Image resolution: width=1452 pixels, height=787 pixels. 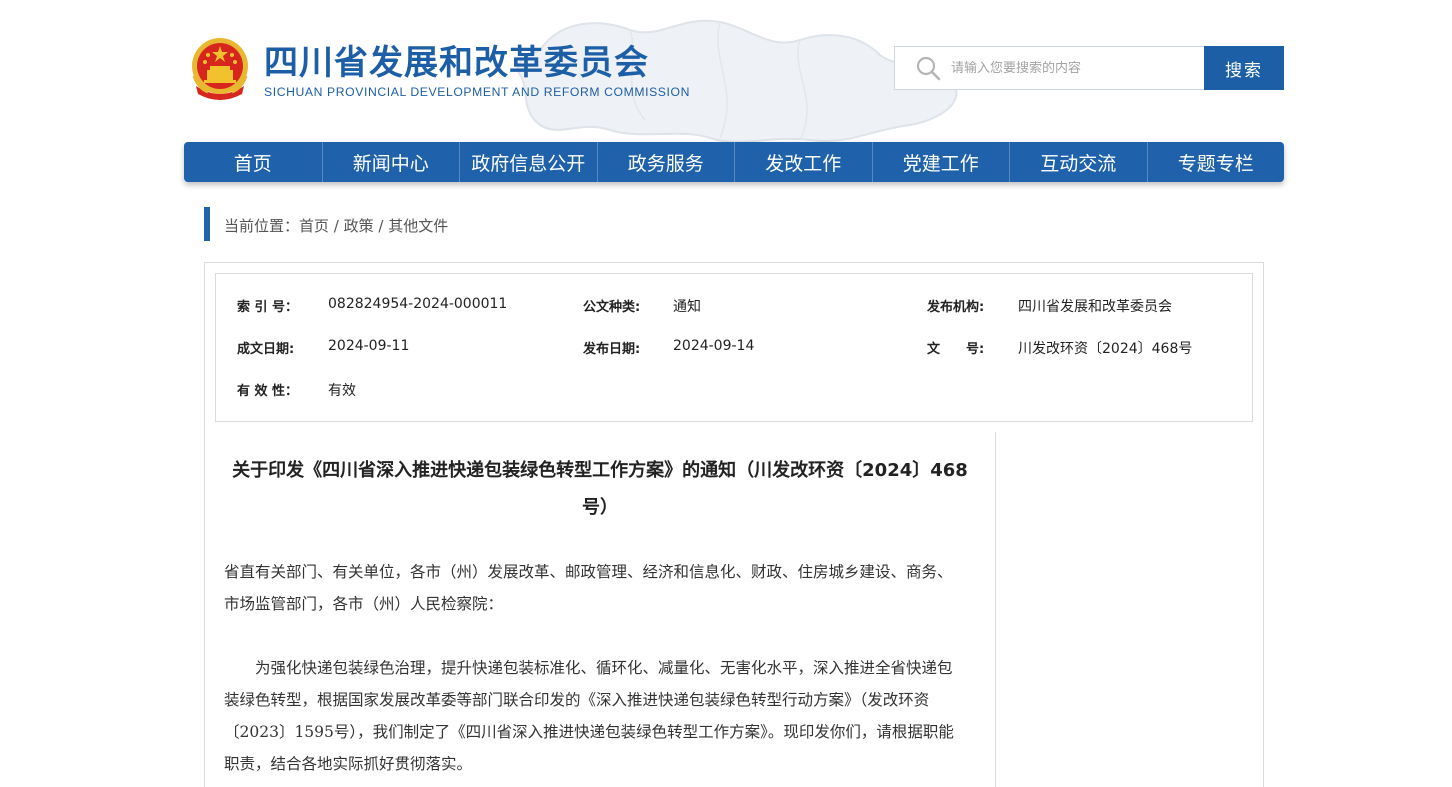 What do you see at coordinates (220, 69) in the screenshot?
I see `national-emblem-icon` at bounding box center [220, 69].